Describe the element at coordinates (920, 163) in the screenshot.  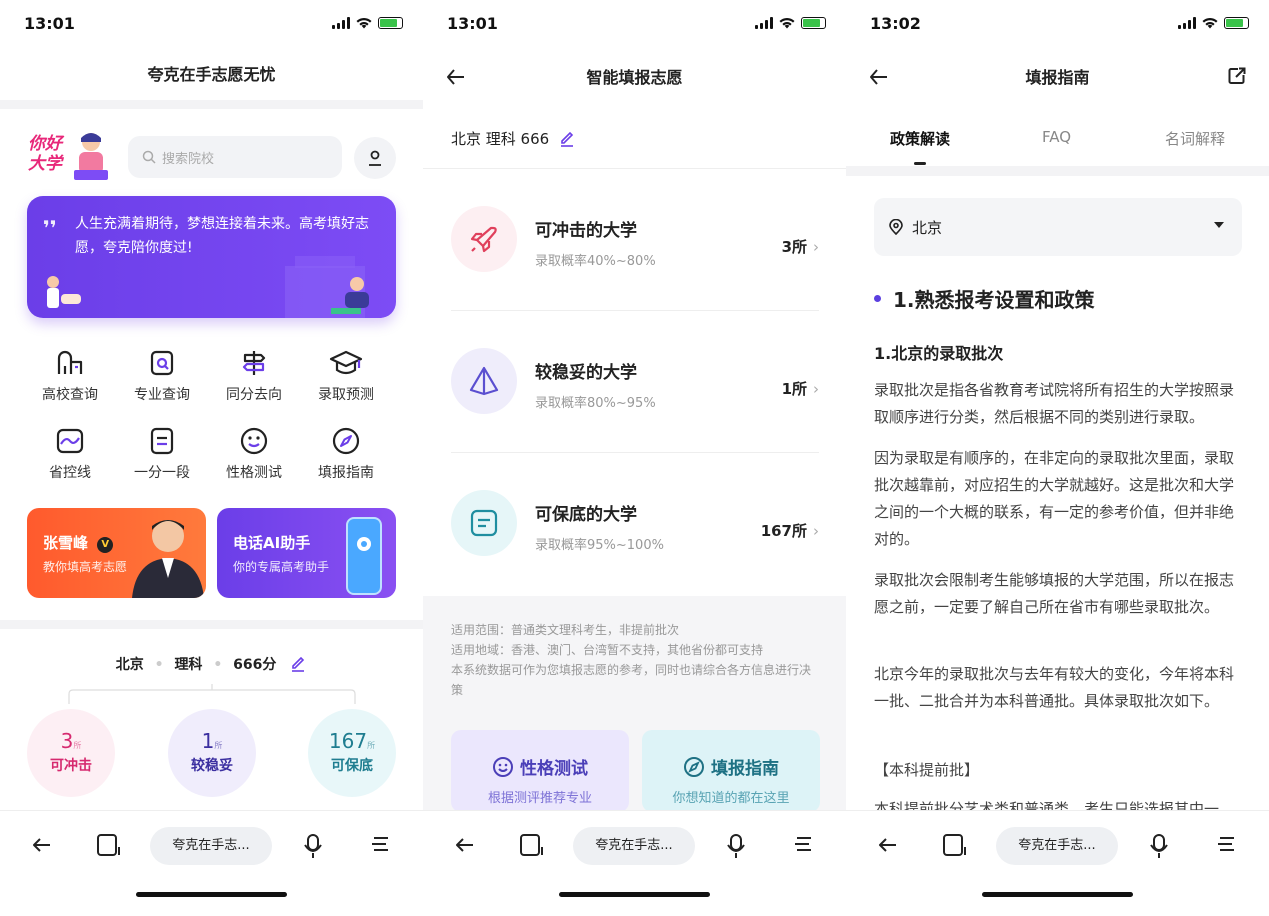
I see `tab-indicator` at that location.